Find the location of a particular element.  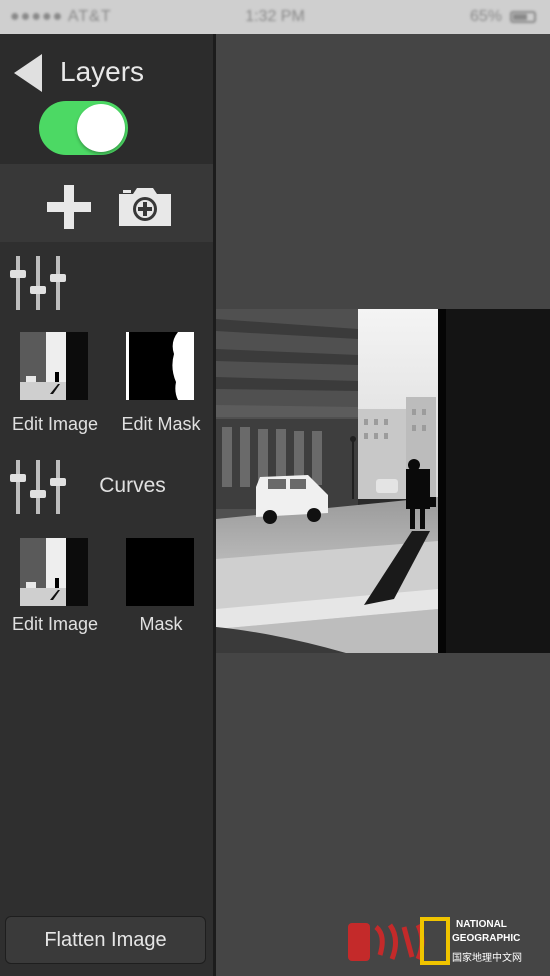

add-layer-button is located at coordinates (69, 207).